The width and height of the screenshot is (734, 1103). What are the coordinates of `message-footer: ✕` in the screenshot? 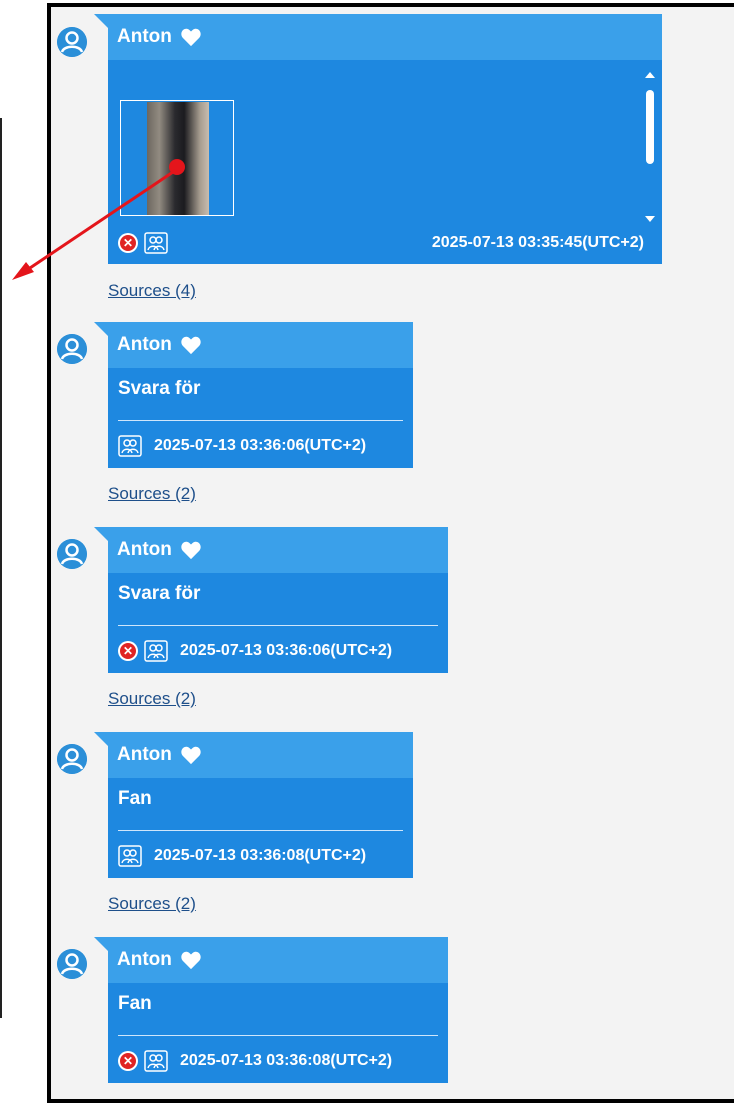 It's located at (149, 243).